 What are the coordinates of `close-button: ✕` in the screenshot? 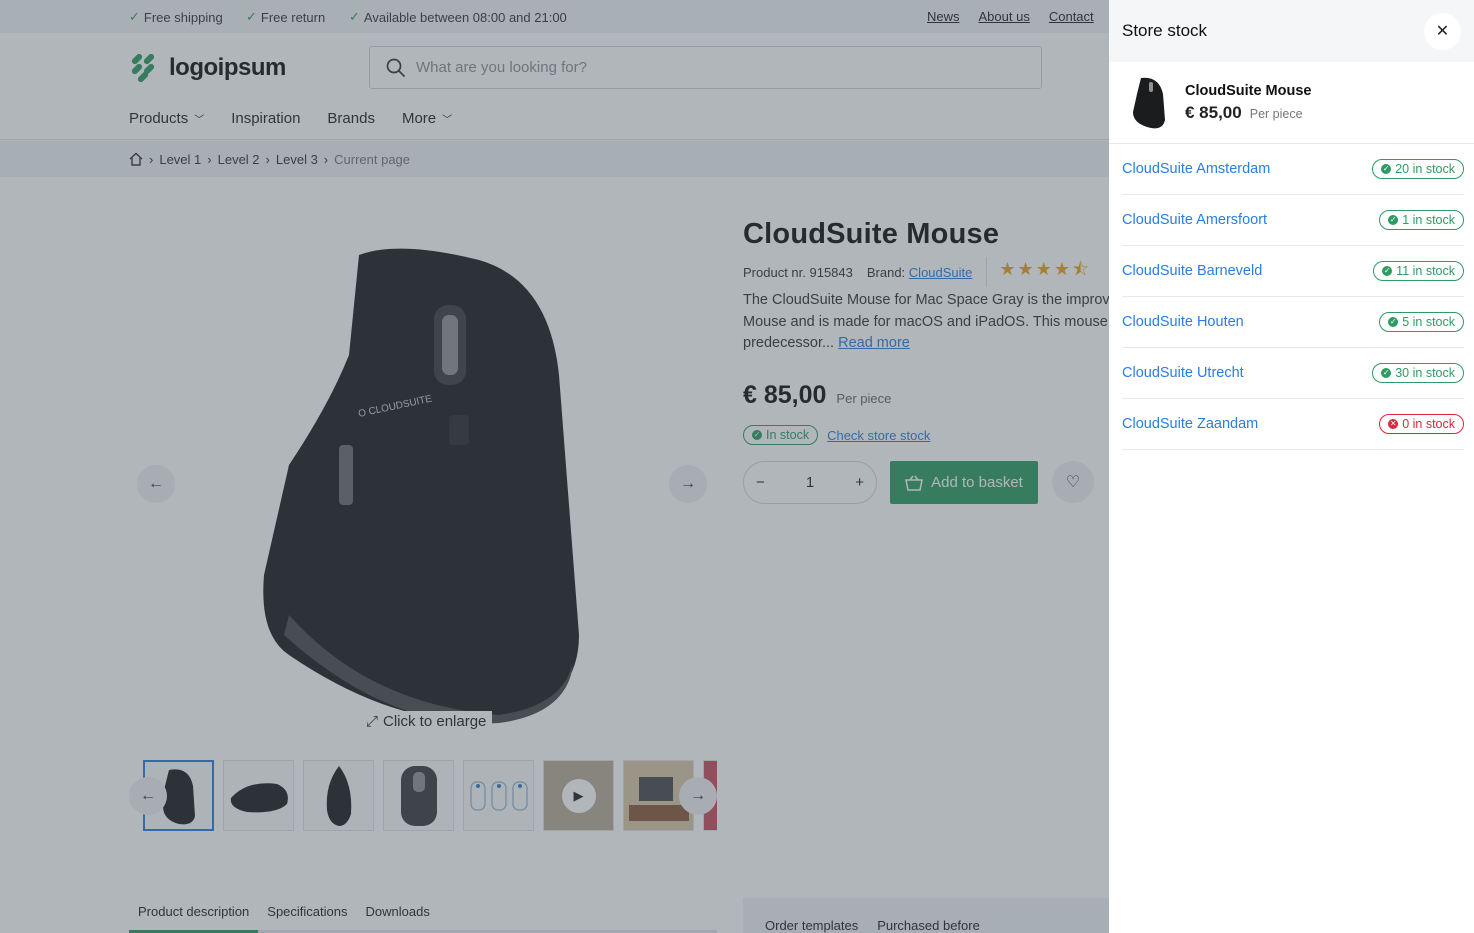 It's located at (1442, 31).